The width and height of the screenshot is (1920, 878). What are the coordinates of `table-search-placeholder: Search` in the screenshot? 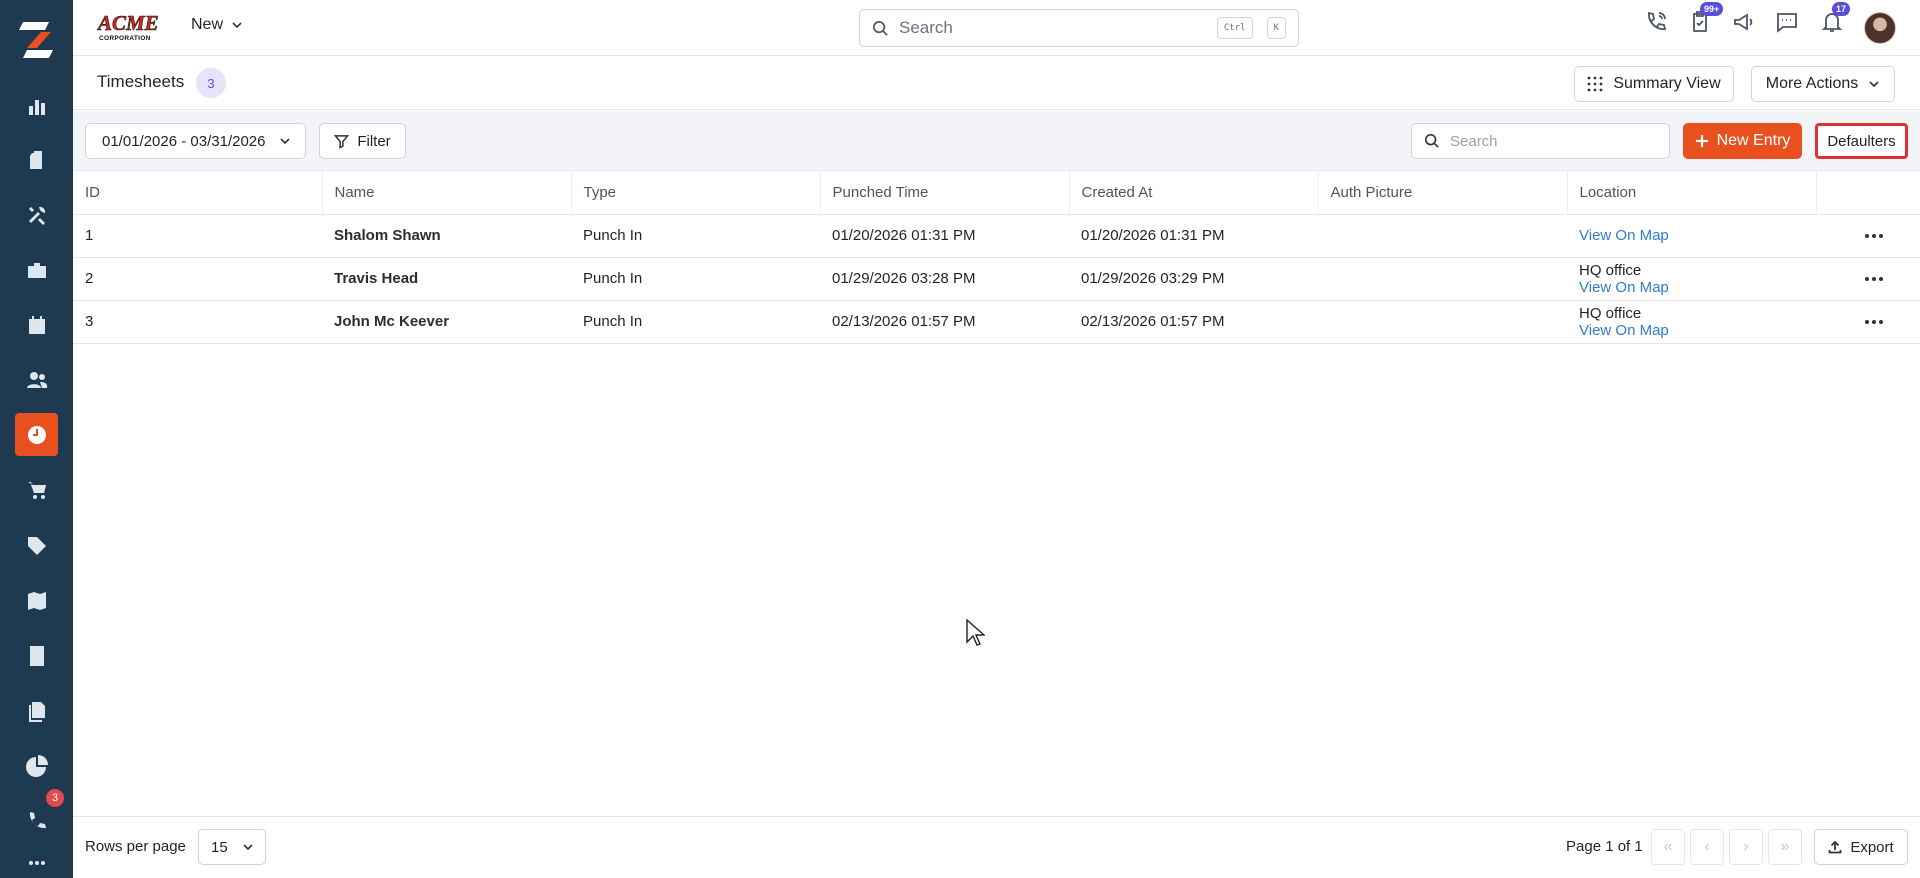 It's located at (1474, 141).